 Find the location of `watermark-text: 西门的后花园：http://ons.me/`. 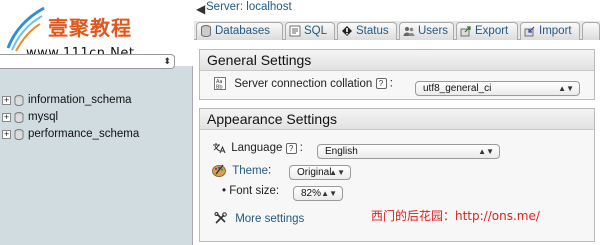

watermark-text: 西门的后花园：http://ons.me/ is located at coordinates (455, 216).